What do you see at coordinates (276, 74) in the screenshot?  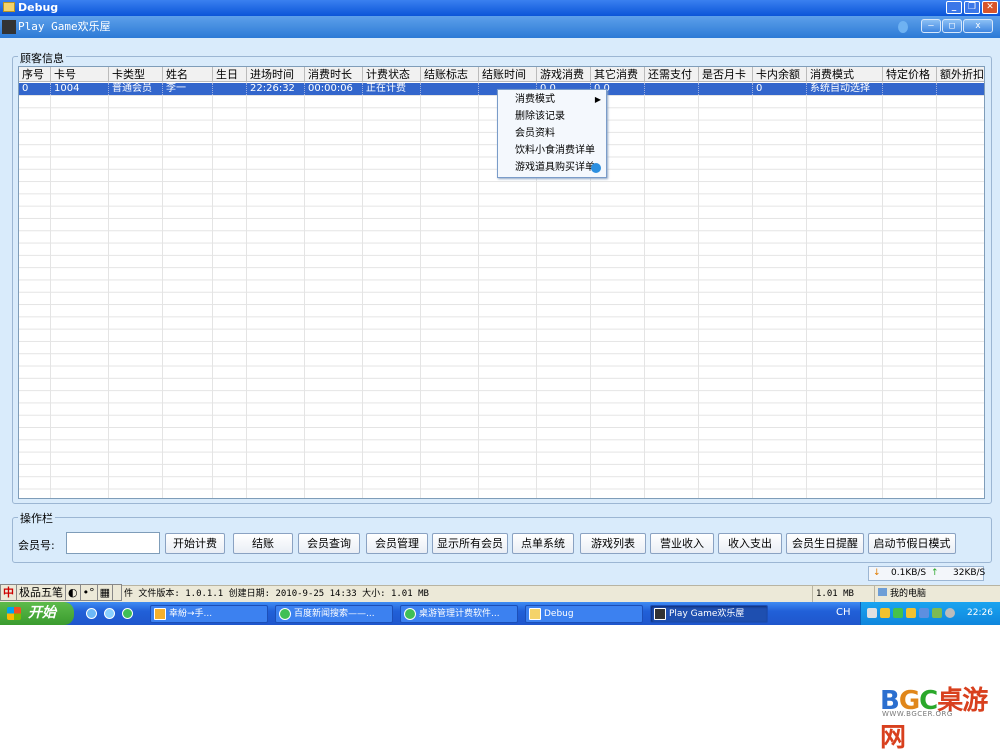 I see `column-header: 进场时间` at bounding box center [276, 74].